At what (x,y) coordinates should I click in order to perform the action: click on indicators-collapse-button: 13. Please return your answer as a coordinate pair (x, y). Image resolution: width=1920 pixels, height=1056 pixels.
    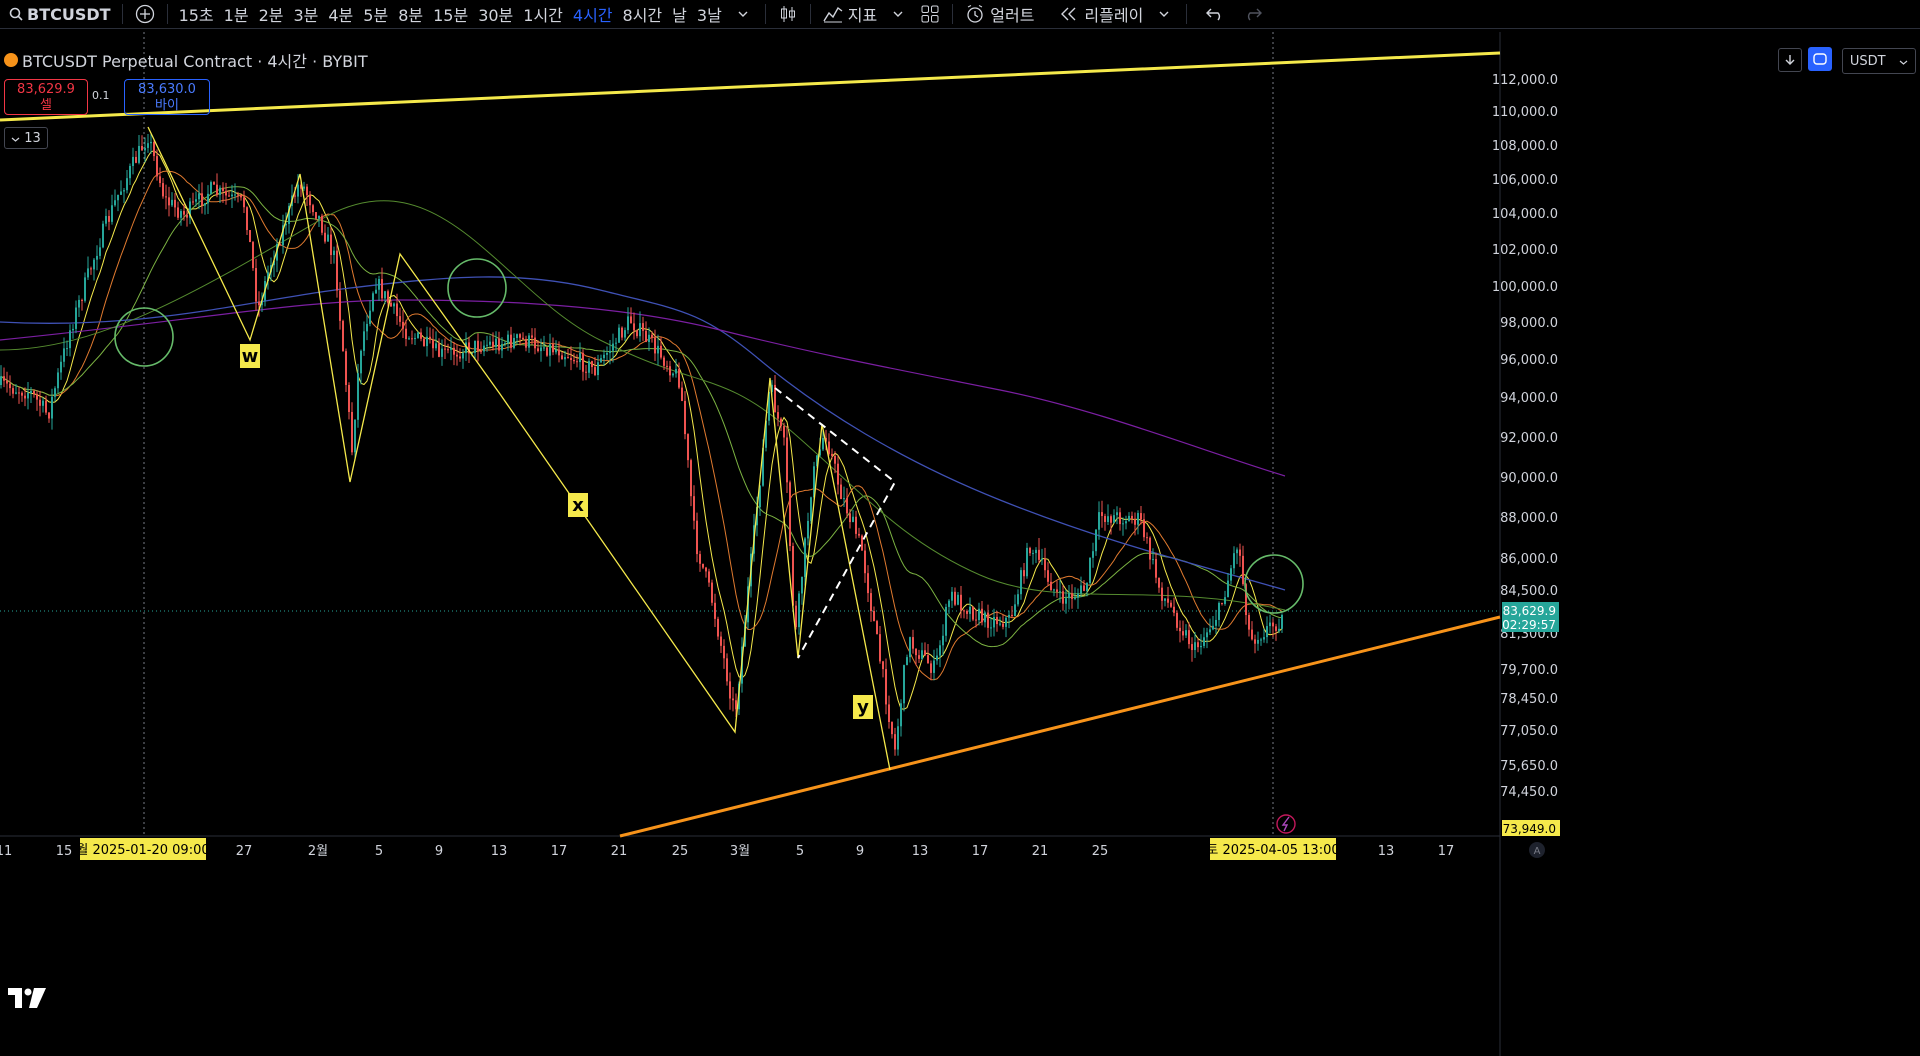
    Looking at the image, I should click on (26, 138).